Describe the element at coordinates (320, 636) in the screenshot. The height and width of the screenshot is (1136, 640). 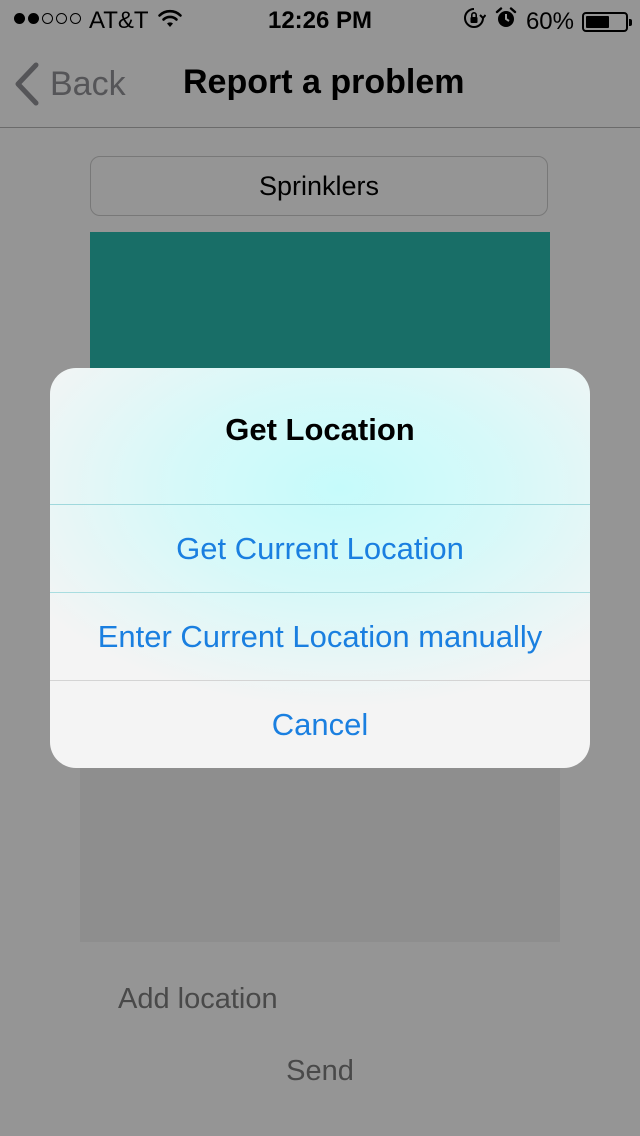
I see `enter-location-manually-button: Enter Current Location manually` at that location.